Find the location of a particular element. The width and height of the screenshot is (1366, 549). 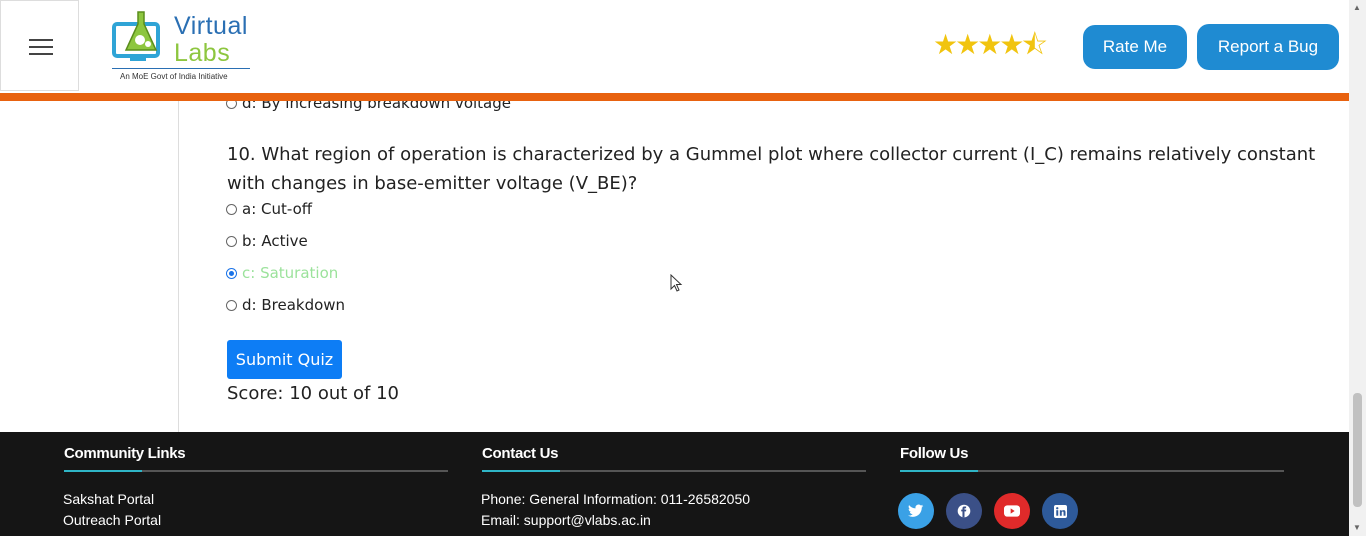

option-label: c: Saturation is located at coordinates (290, 273).